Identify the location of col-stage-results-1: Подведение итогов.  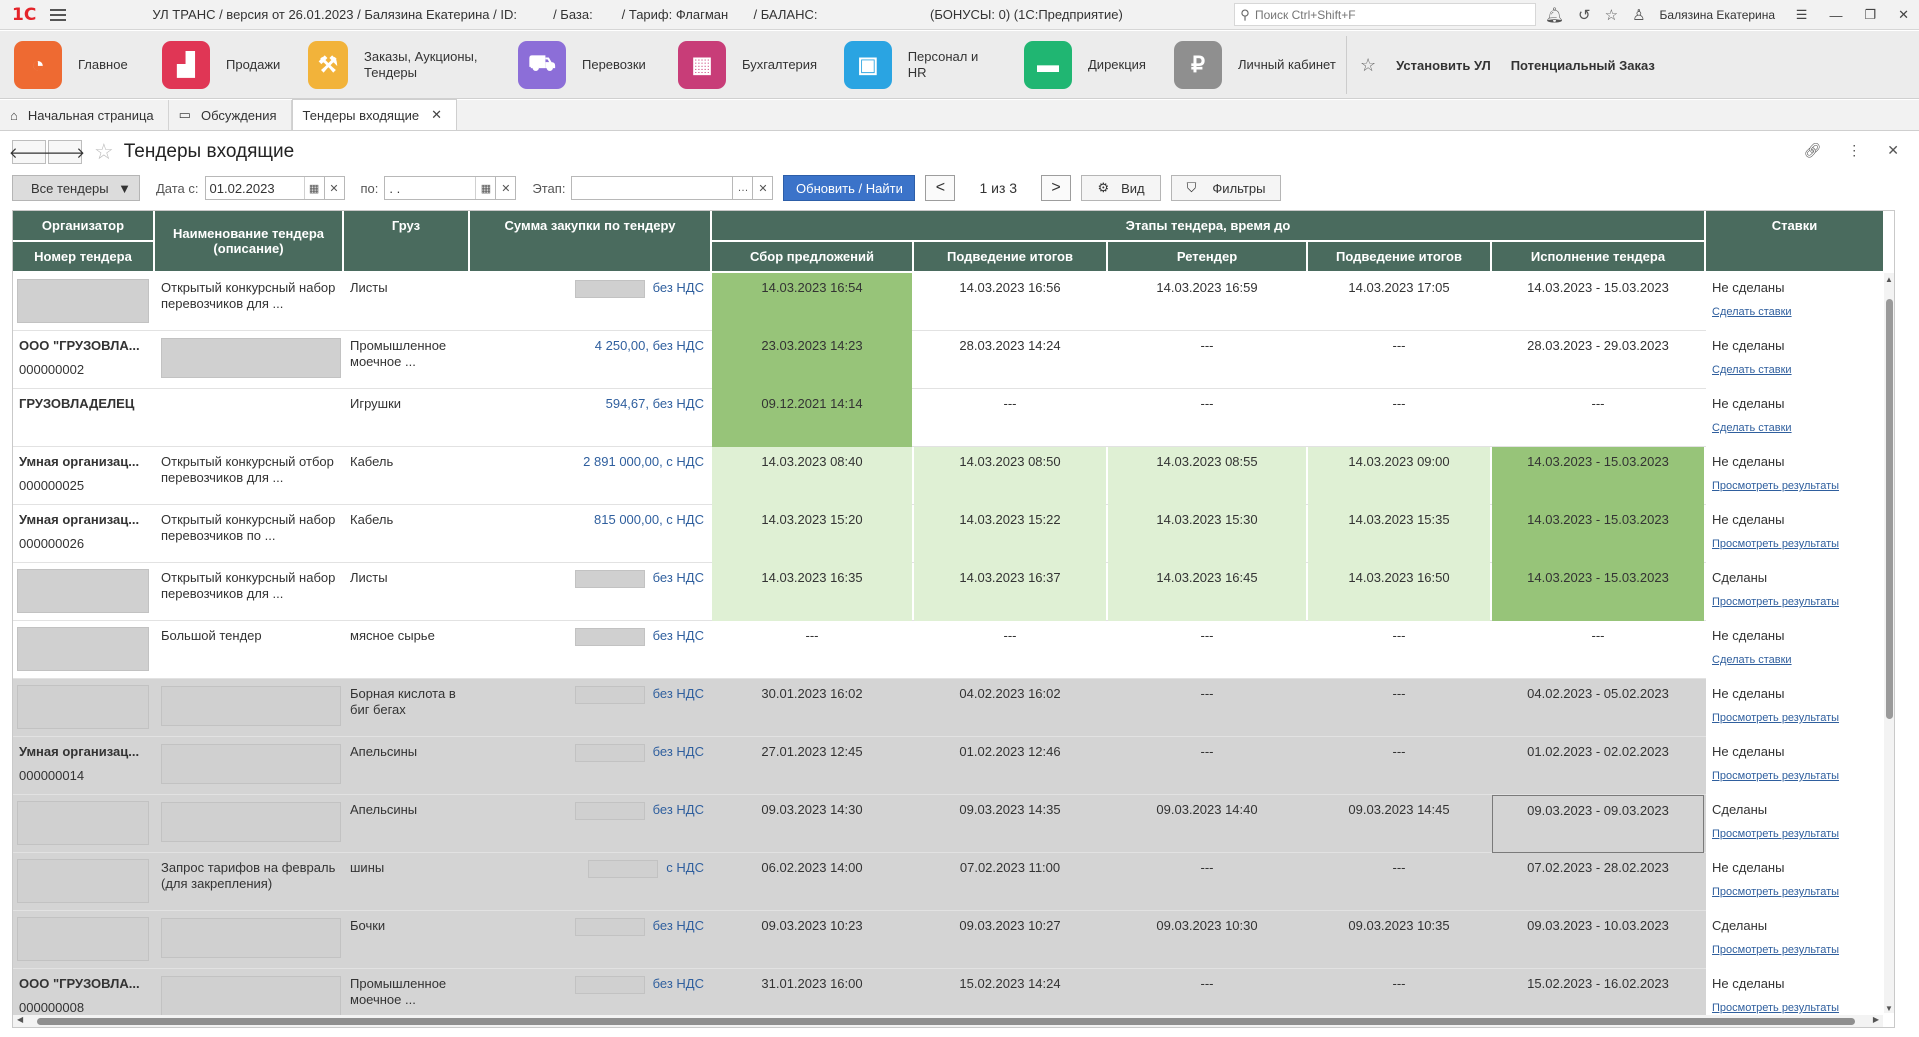
(1010, 256).